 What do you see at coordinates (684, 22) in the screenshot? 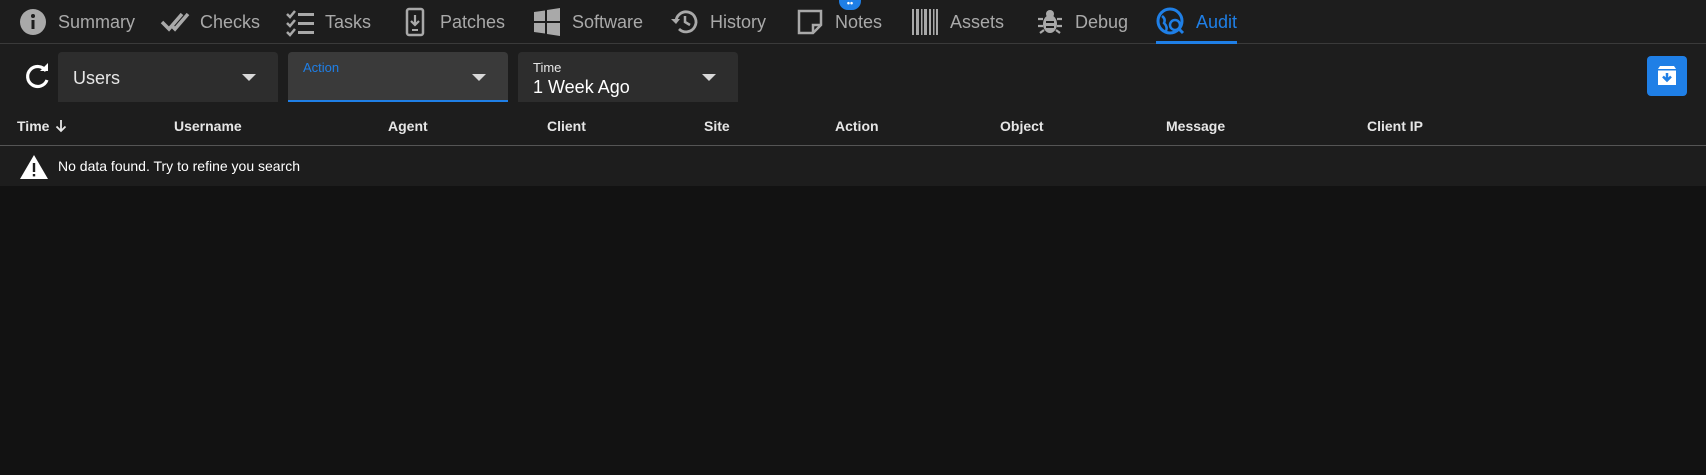
I see `history-icon` at bounding box center [684, 22].